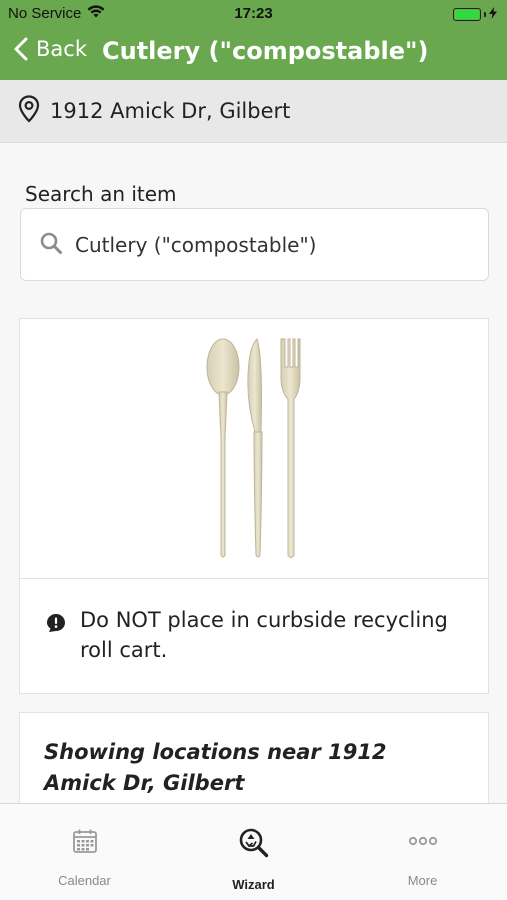  What do you see at coordinates (423, 843) in the screenshot?
I see `more-icon` at bounding box center [423, 843].